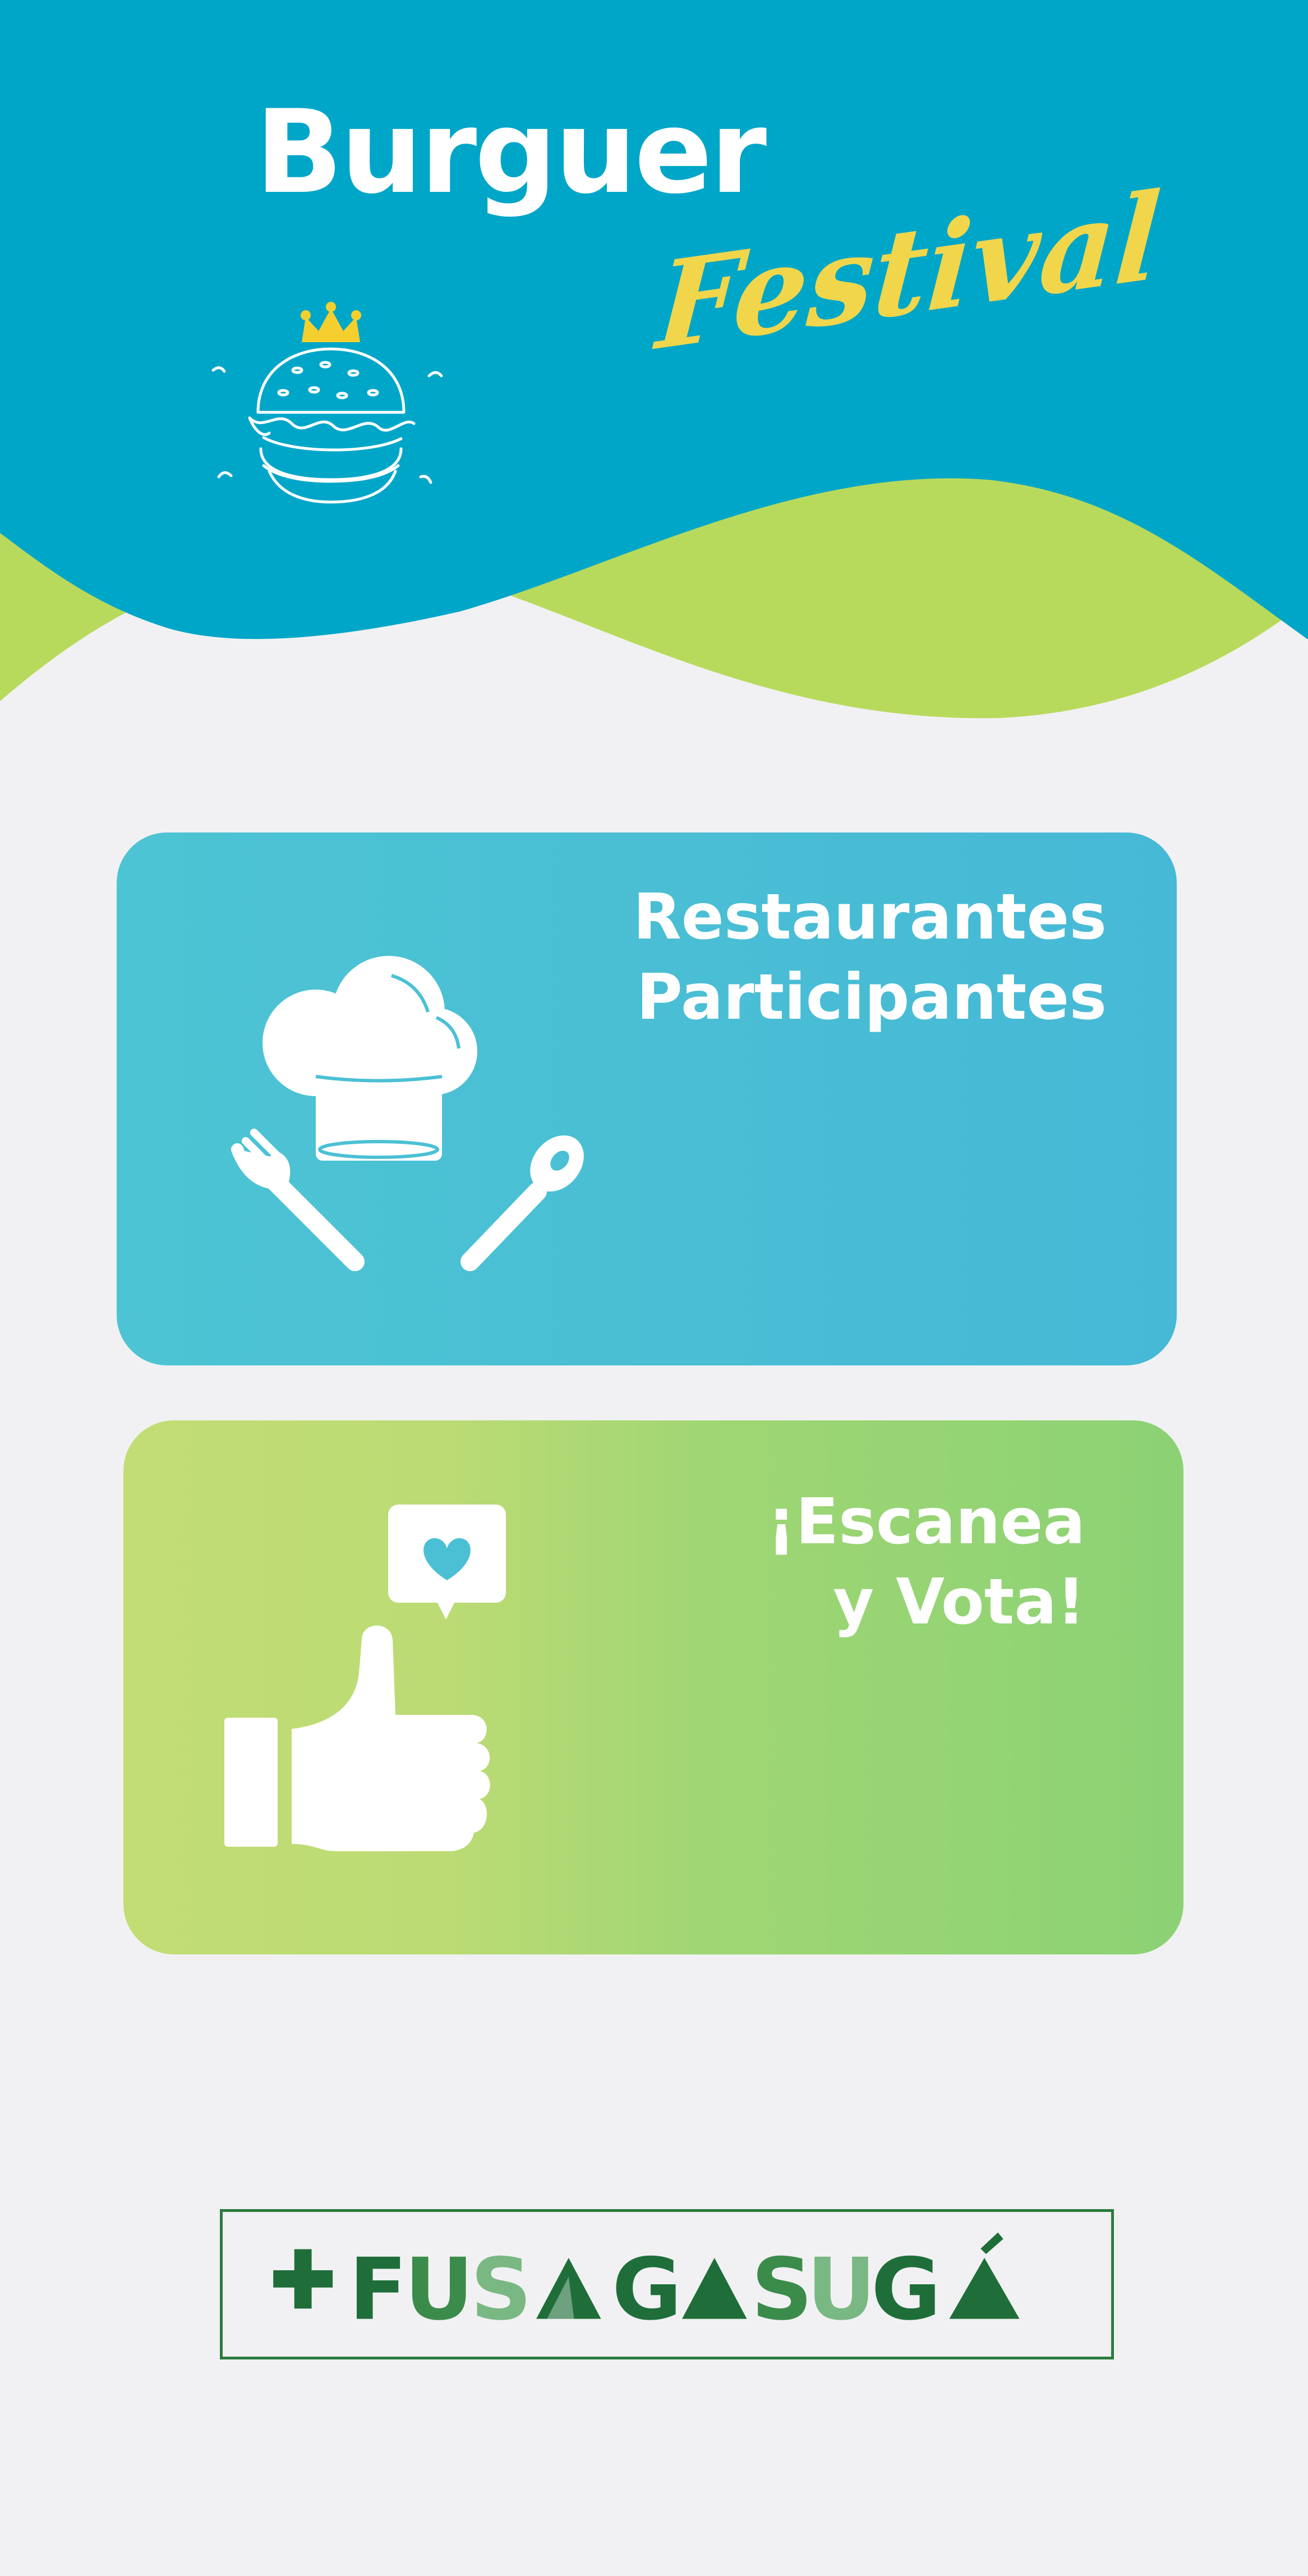  I want to click on restaurants-title-line2: Participantes, so click(871, 998).